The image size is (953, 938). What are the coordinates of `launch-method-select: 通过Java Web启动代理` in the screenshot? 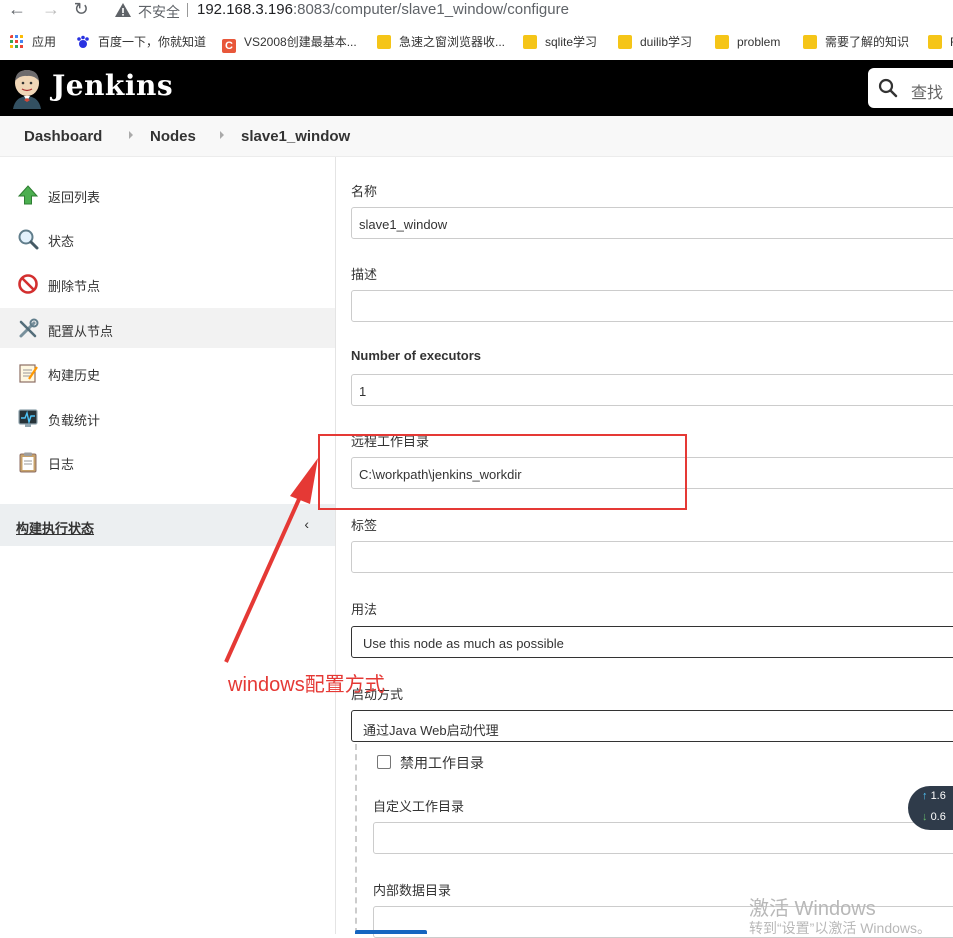 It's located at (652, 726).